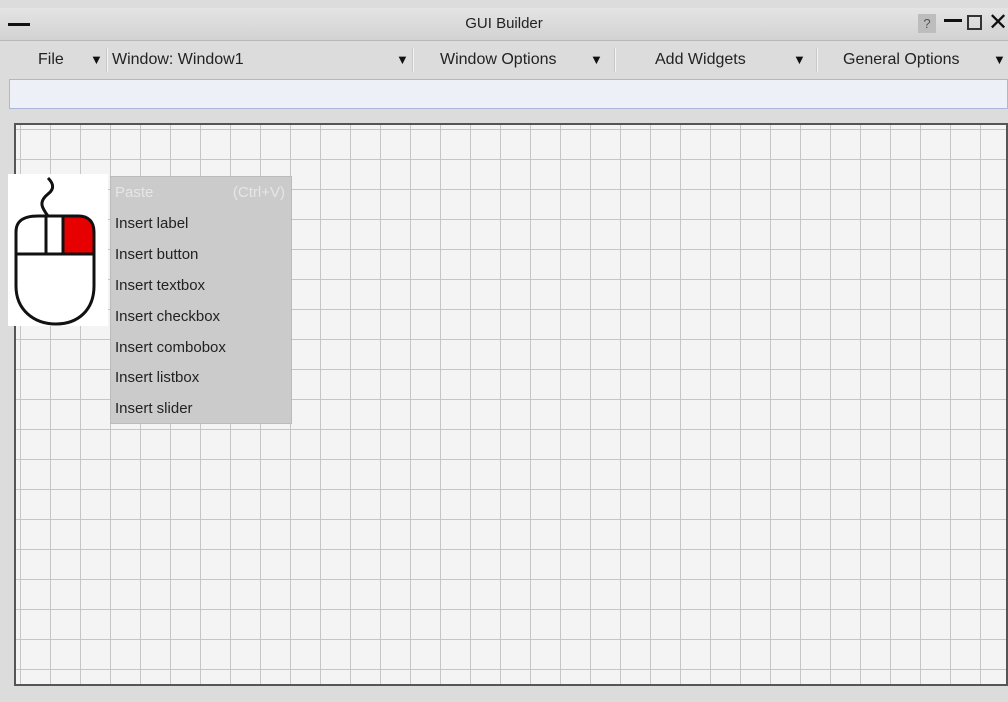 This screenshot has height=702, width=1008. Describe the element at coordinates (160, 285) in the screenshot. I see `context-item-label: Insert textbox` at that location.